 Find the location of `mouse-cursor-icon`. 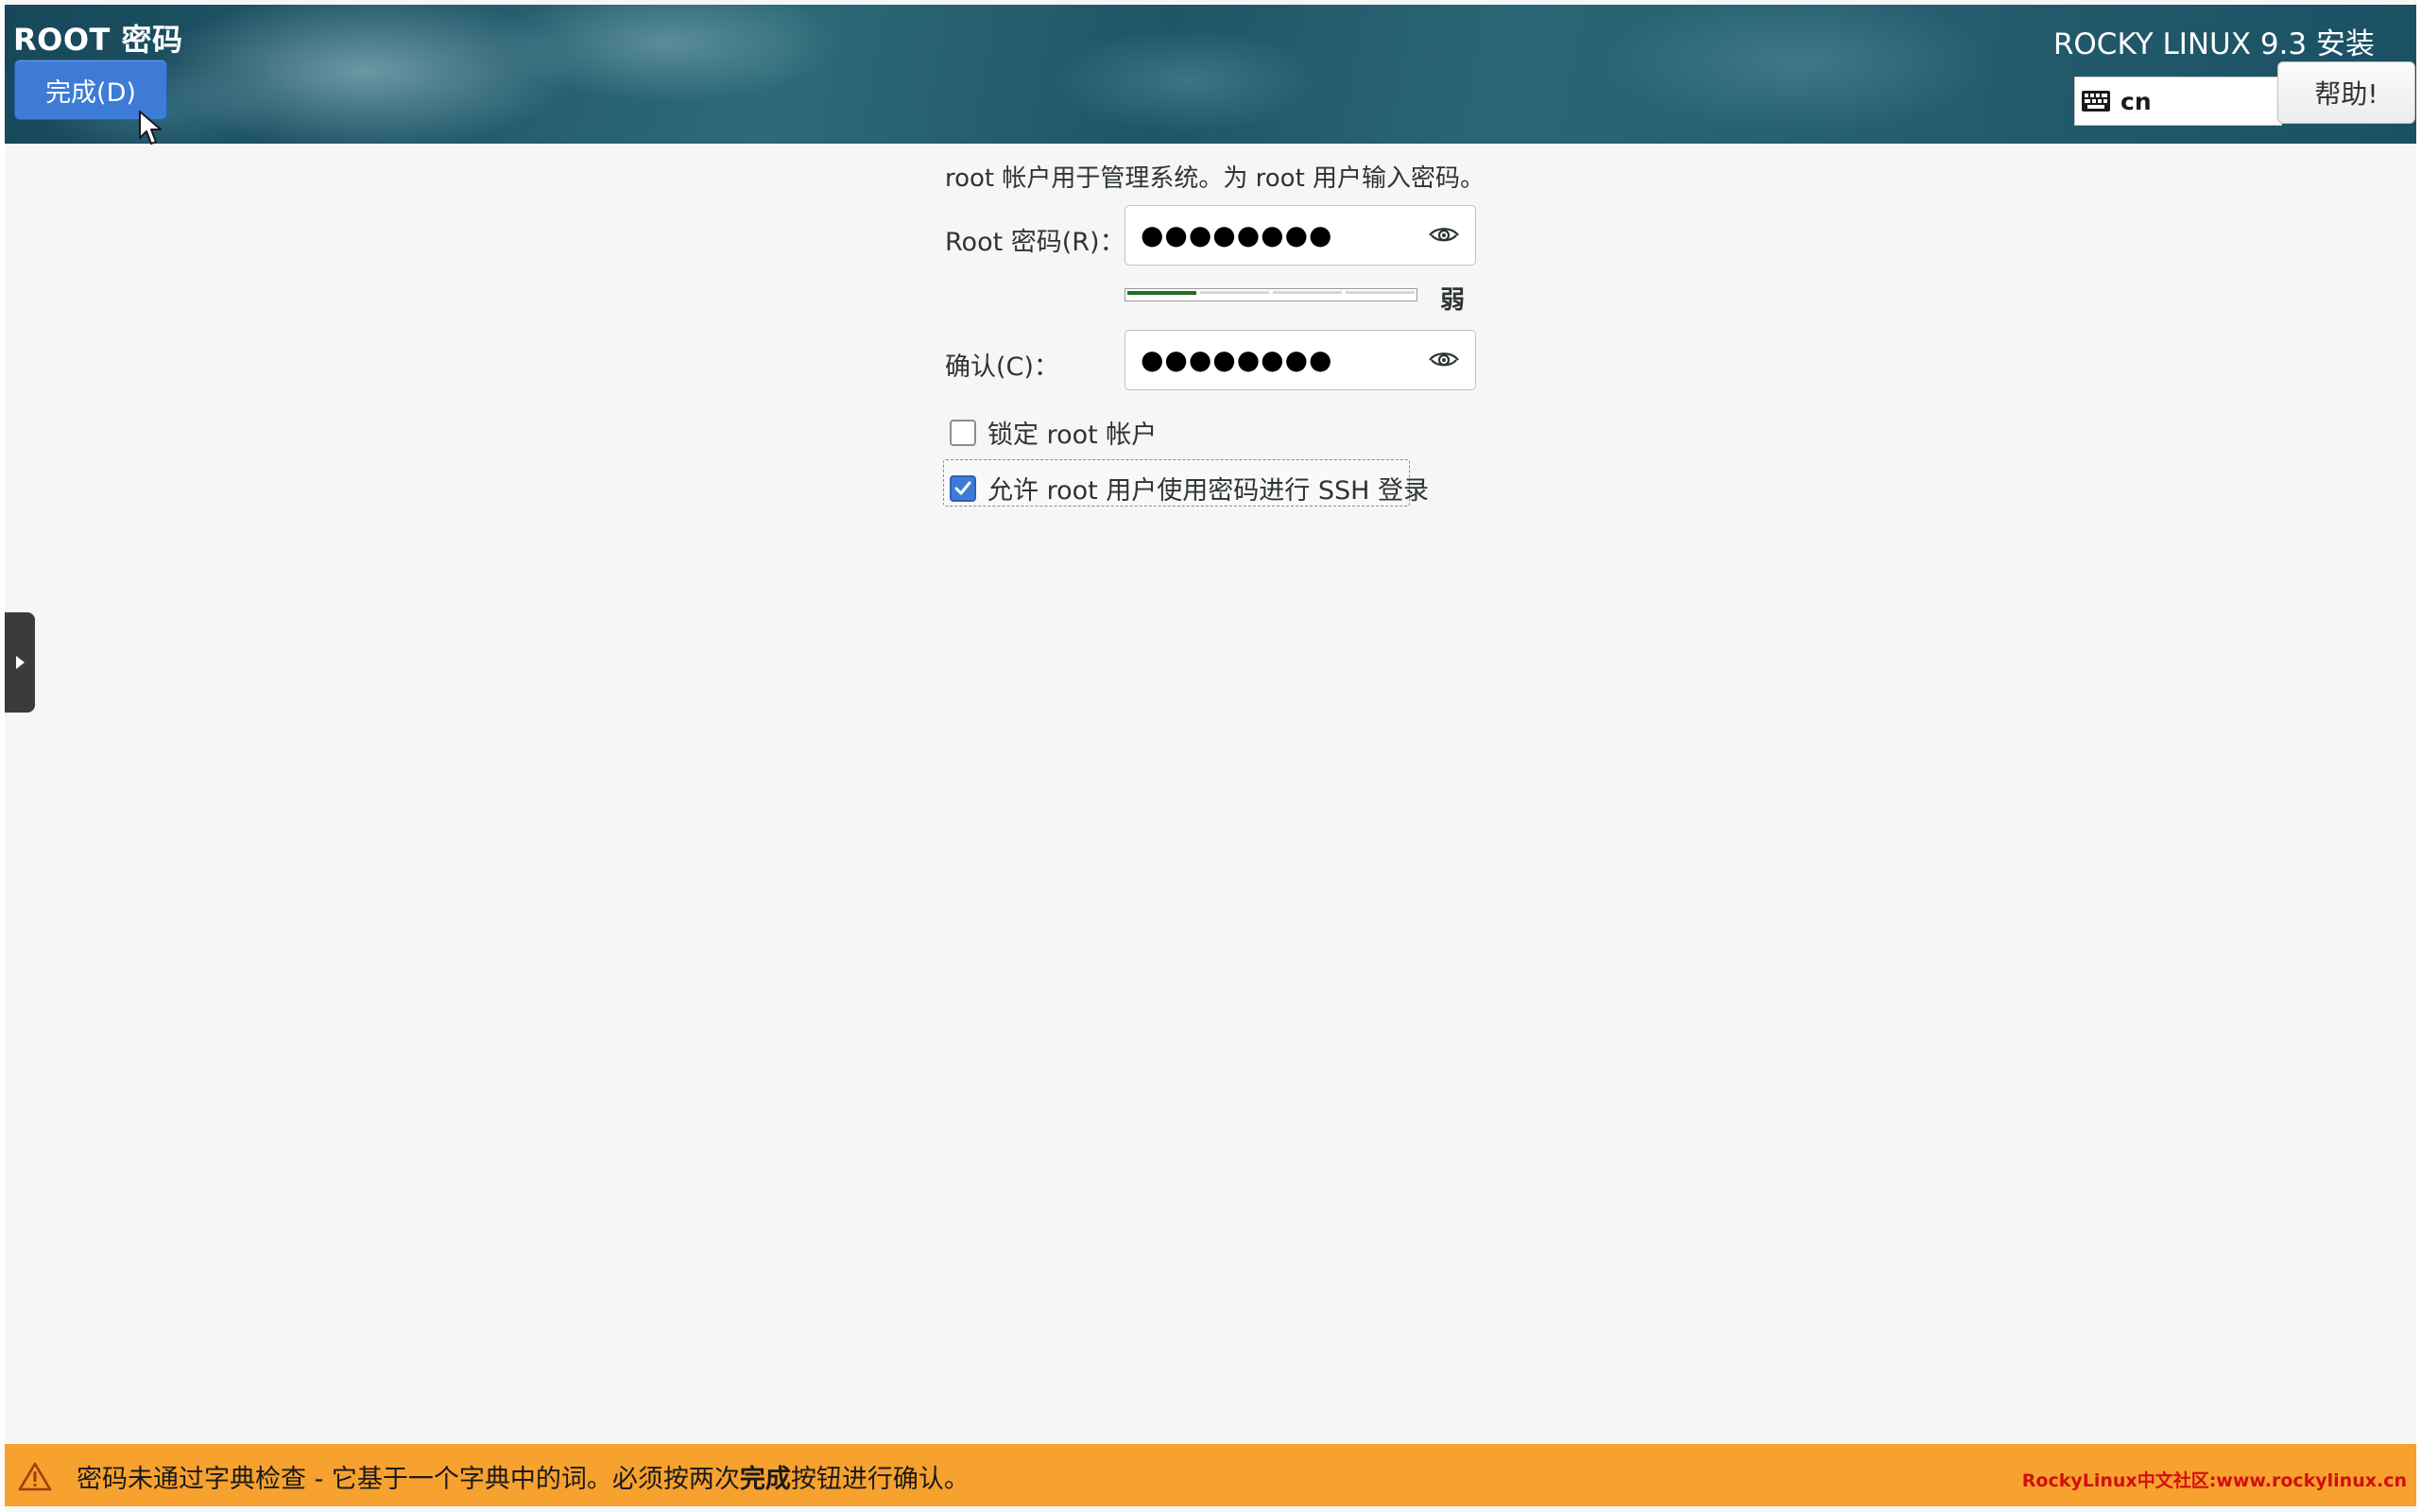

mouse-cursor-icon is located at coordinates (150, 128).